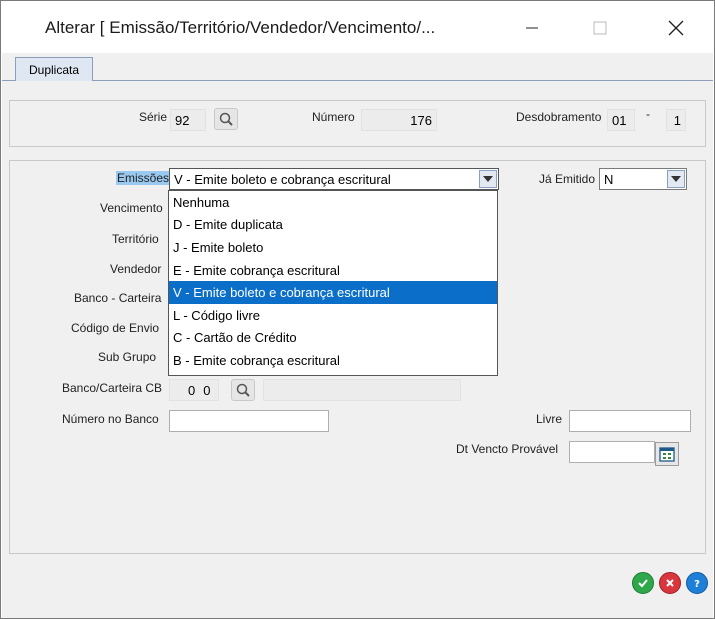 Image resolution: width=715 pixels, height=619 pixels. What do you see at coordinates (333, 292) in the screenshot?
I see `dropdown-option-selected: V - Emite boleto e cobrança escritural` at bounding box center [333, 292].